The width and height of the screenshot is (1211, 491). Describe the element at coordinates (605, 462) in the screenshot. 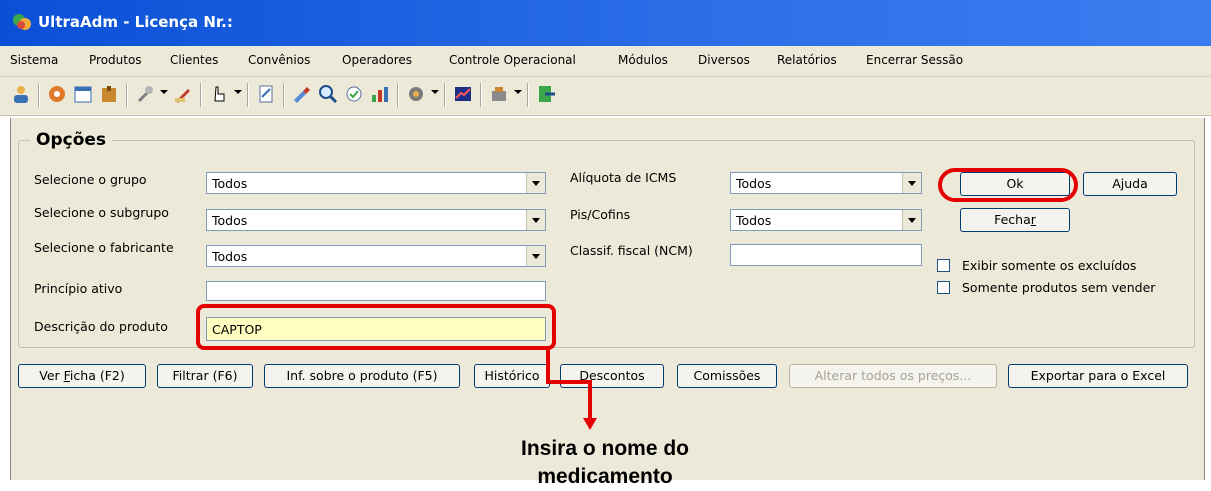

I see `annotation-text: Insira o nome do medicamento` at that location.